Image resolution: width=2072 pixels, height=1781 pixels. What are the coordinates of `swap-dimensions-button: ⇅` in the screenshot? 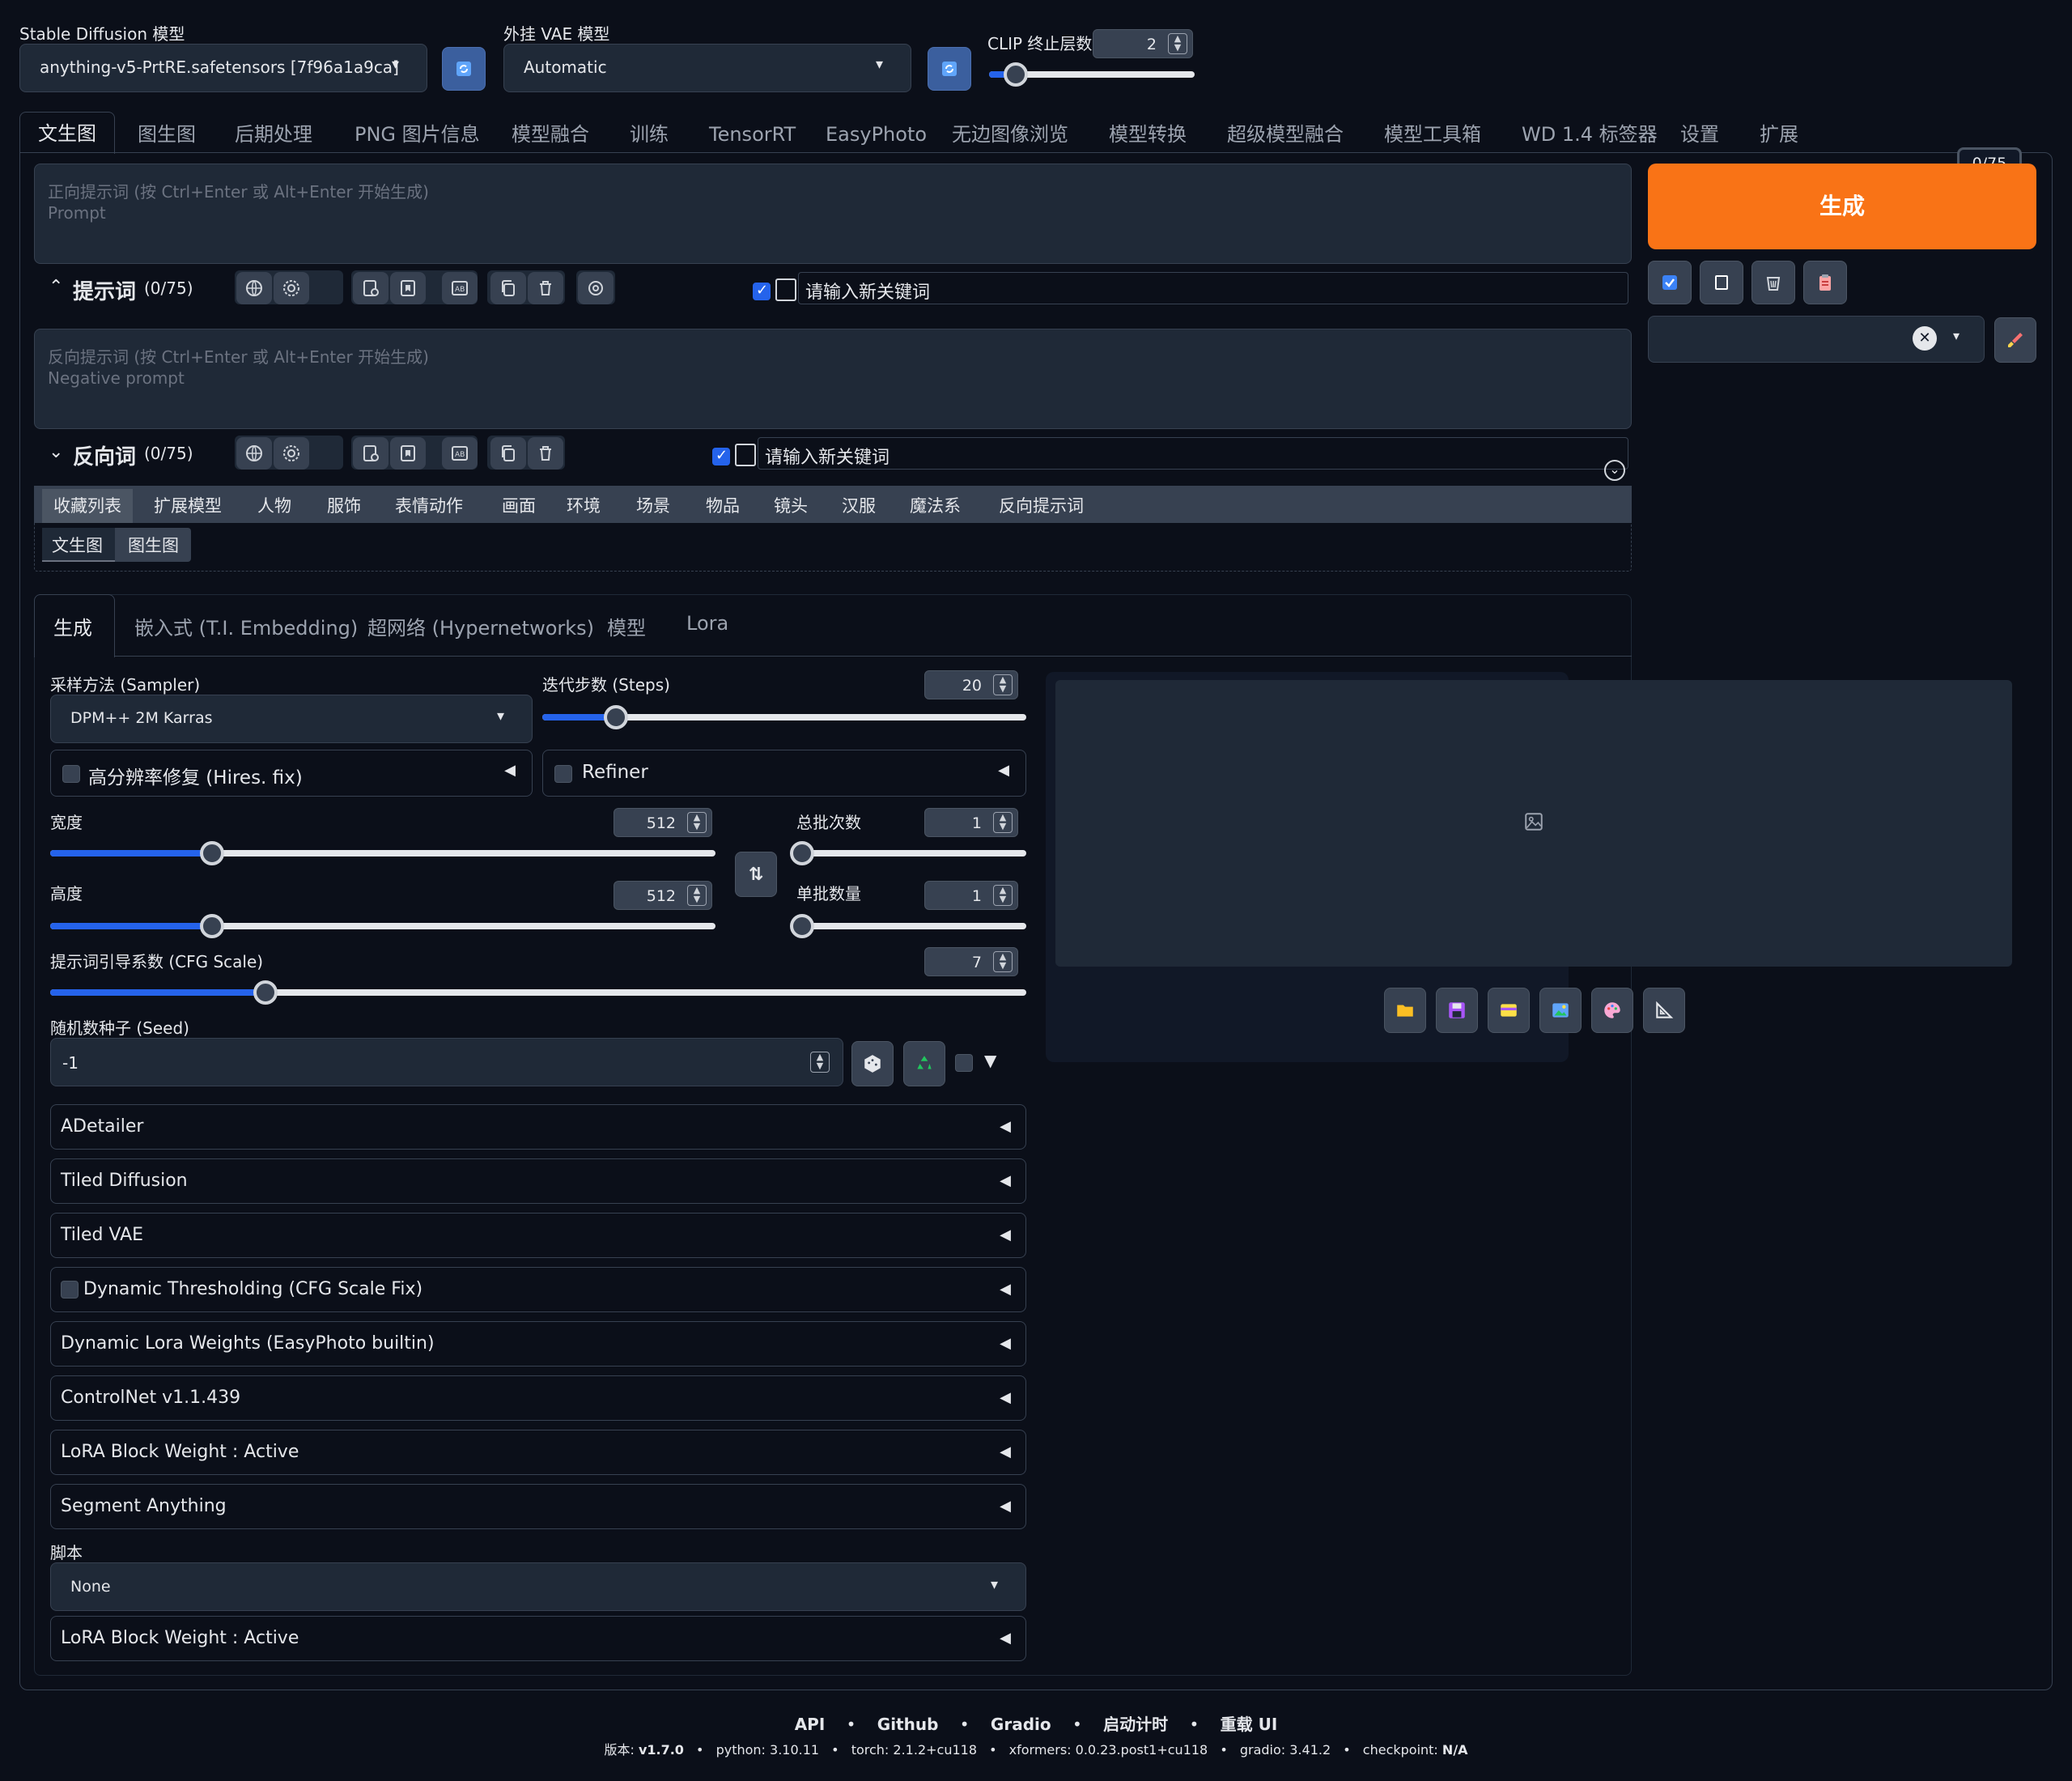 It's located at (756, 875).